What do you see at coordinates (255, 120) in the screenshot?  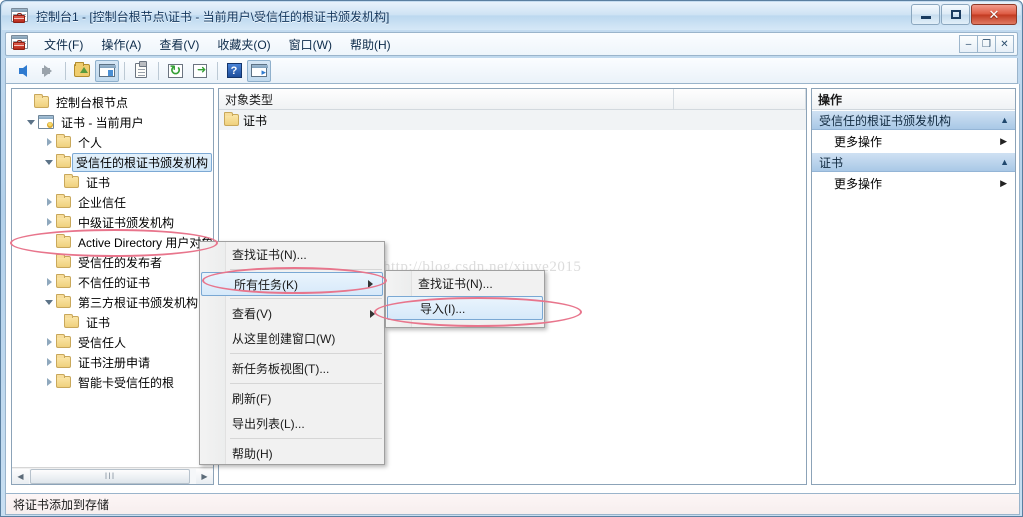 I see `list-item-label: 证书` at bounding box center [255, 120].